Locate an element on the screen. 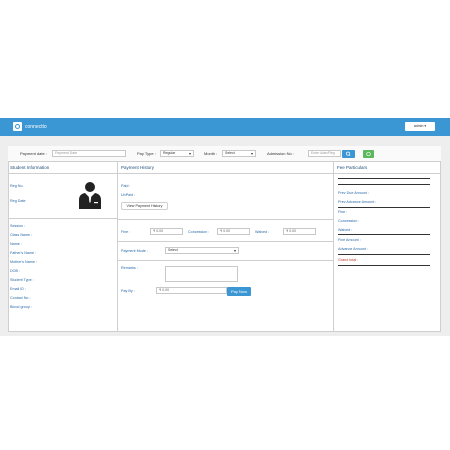 The width and height of the screenshot is (450, 450). waived-label: Waived : is located at coordinates (262, 232).